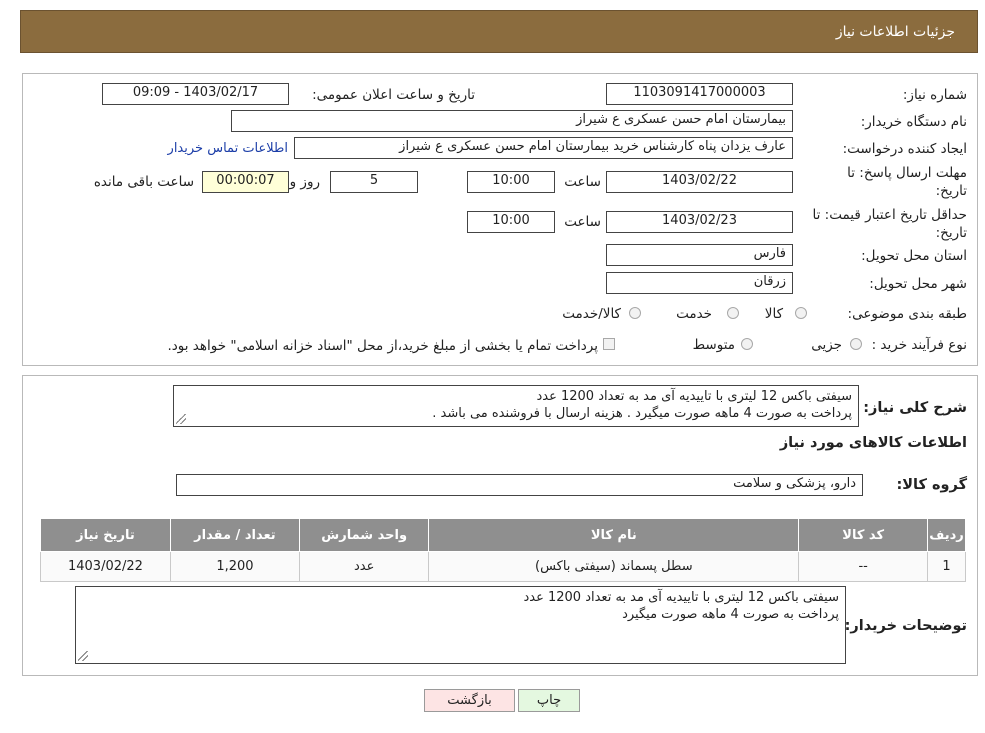 This screenshot has height=733, width=985. Describe the element at coordinates (374, 182) in the screenshot. I see `days-field: 5` at that location.